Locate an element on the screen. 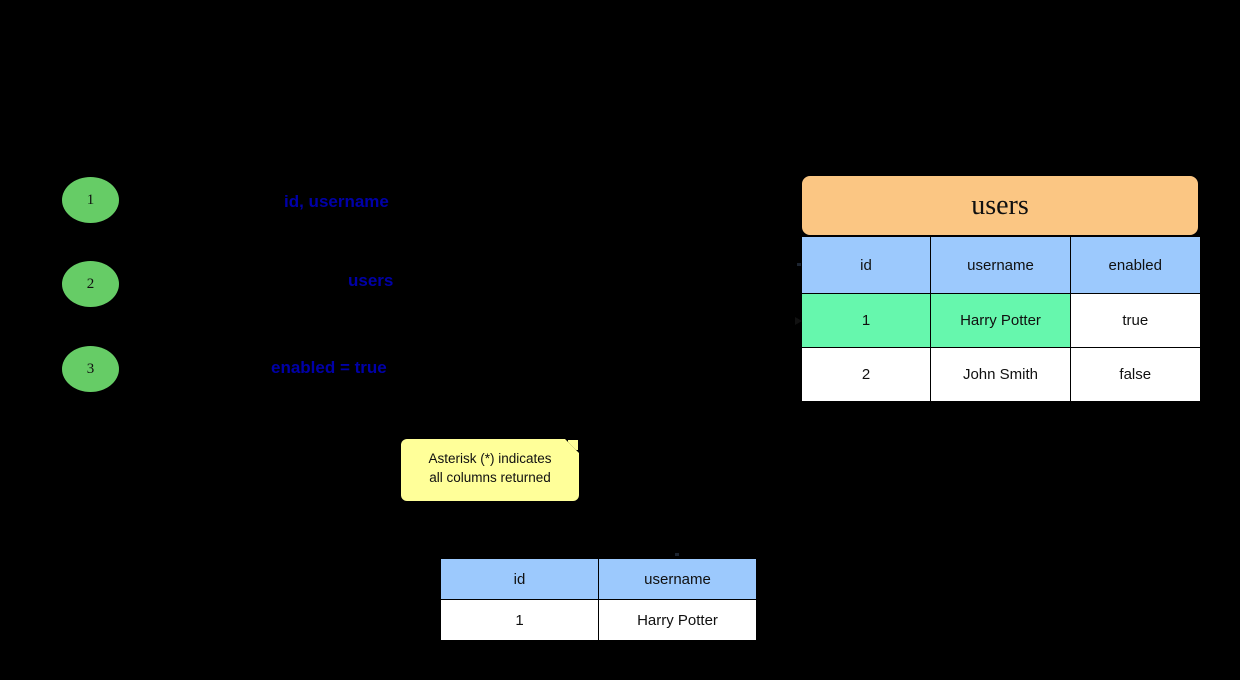  result-col-id: id is located at coordinates (519, 579).